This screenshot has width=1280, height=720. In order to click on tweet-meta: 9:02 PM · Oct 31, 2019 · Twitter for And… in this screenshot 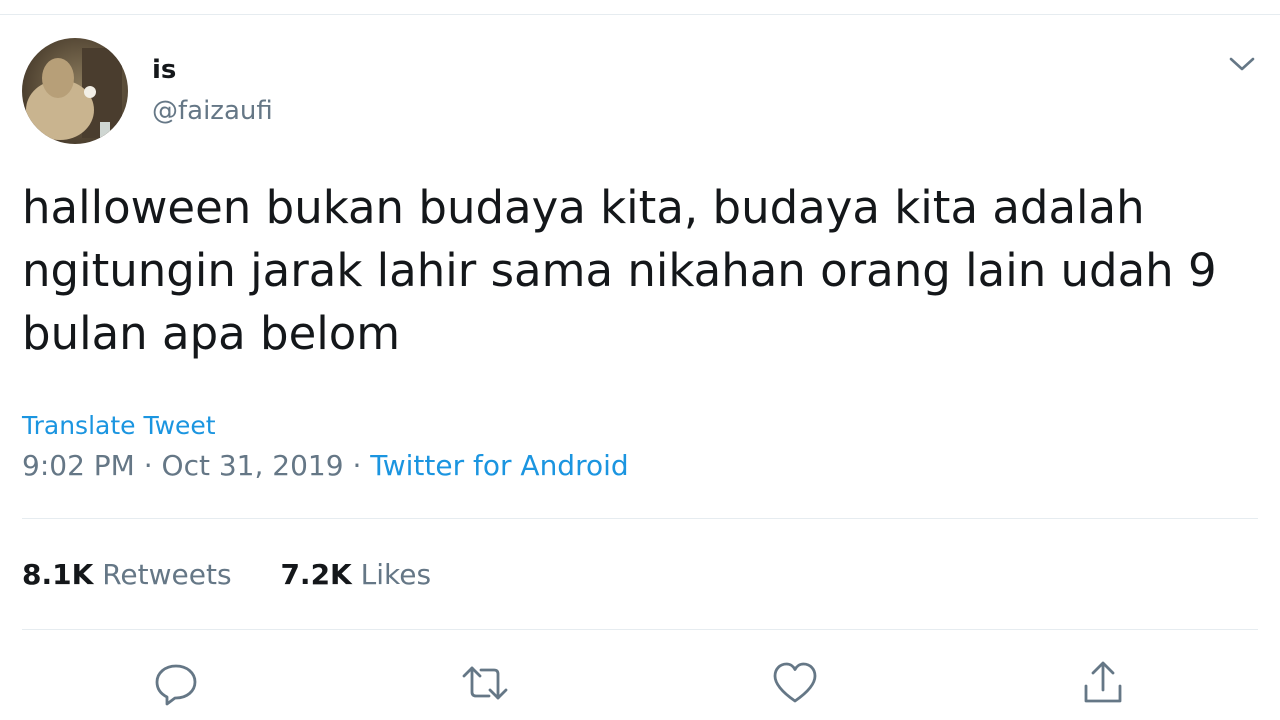, I will do `click(325, 466)`.